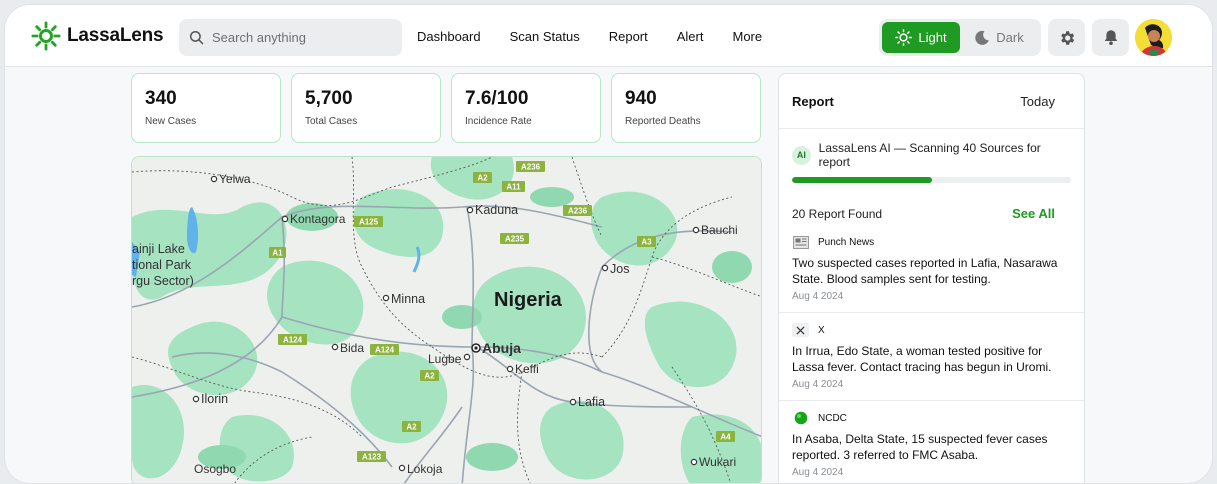 The width and height of the screenshot is (1217, 484). What do you see at coordinates (366, 108) in the screenshot?
I see `stat-card-total-cases: 5,700 Total Cases` at bounding box center [366, 108].